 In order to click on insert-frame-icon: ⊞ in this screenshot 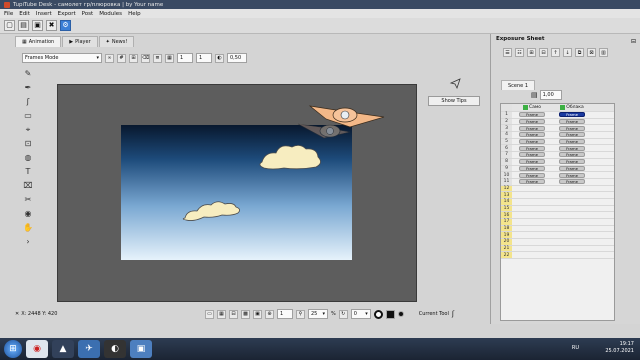, I will do `click(531, 52)`.